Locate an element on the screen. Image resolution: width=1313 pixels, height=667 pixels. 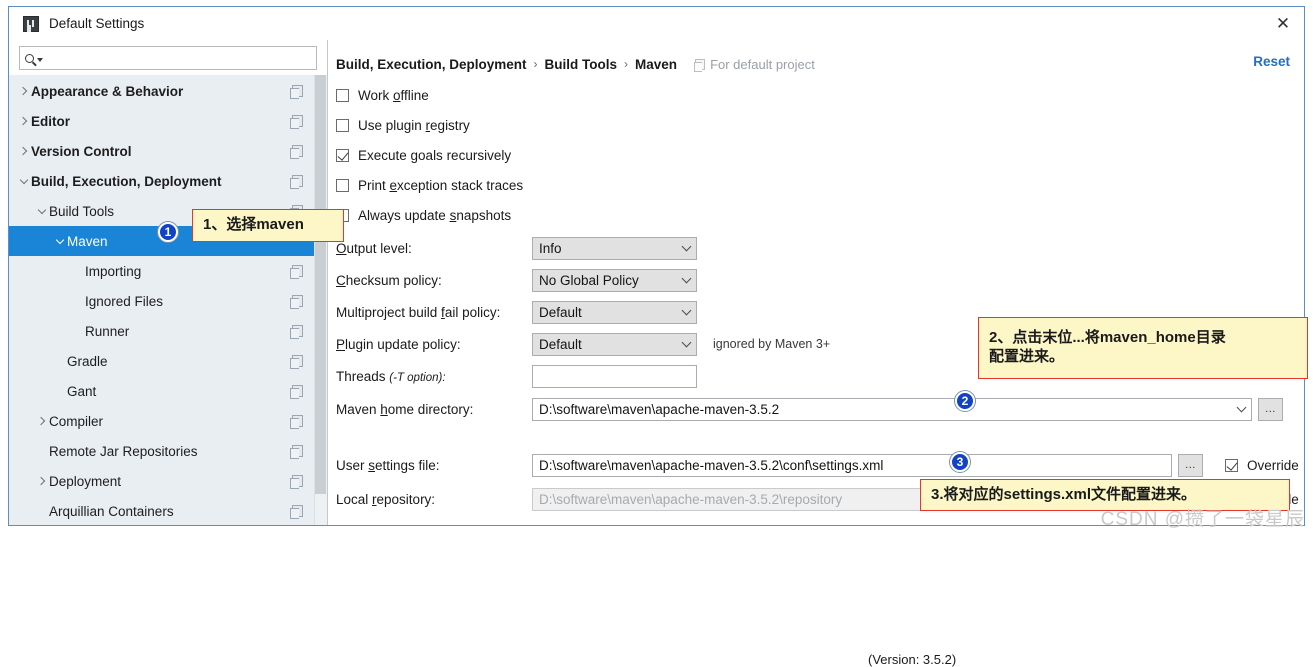
breadcrumb-item-2: Maven is located at coordinates (656, 64).